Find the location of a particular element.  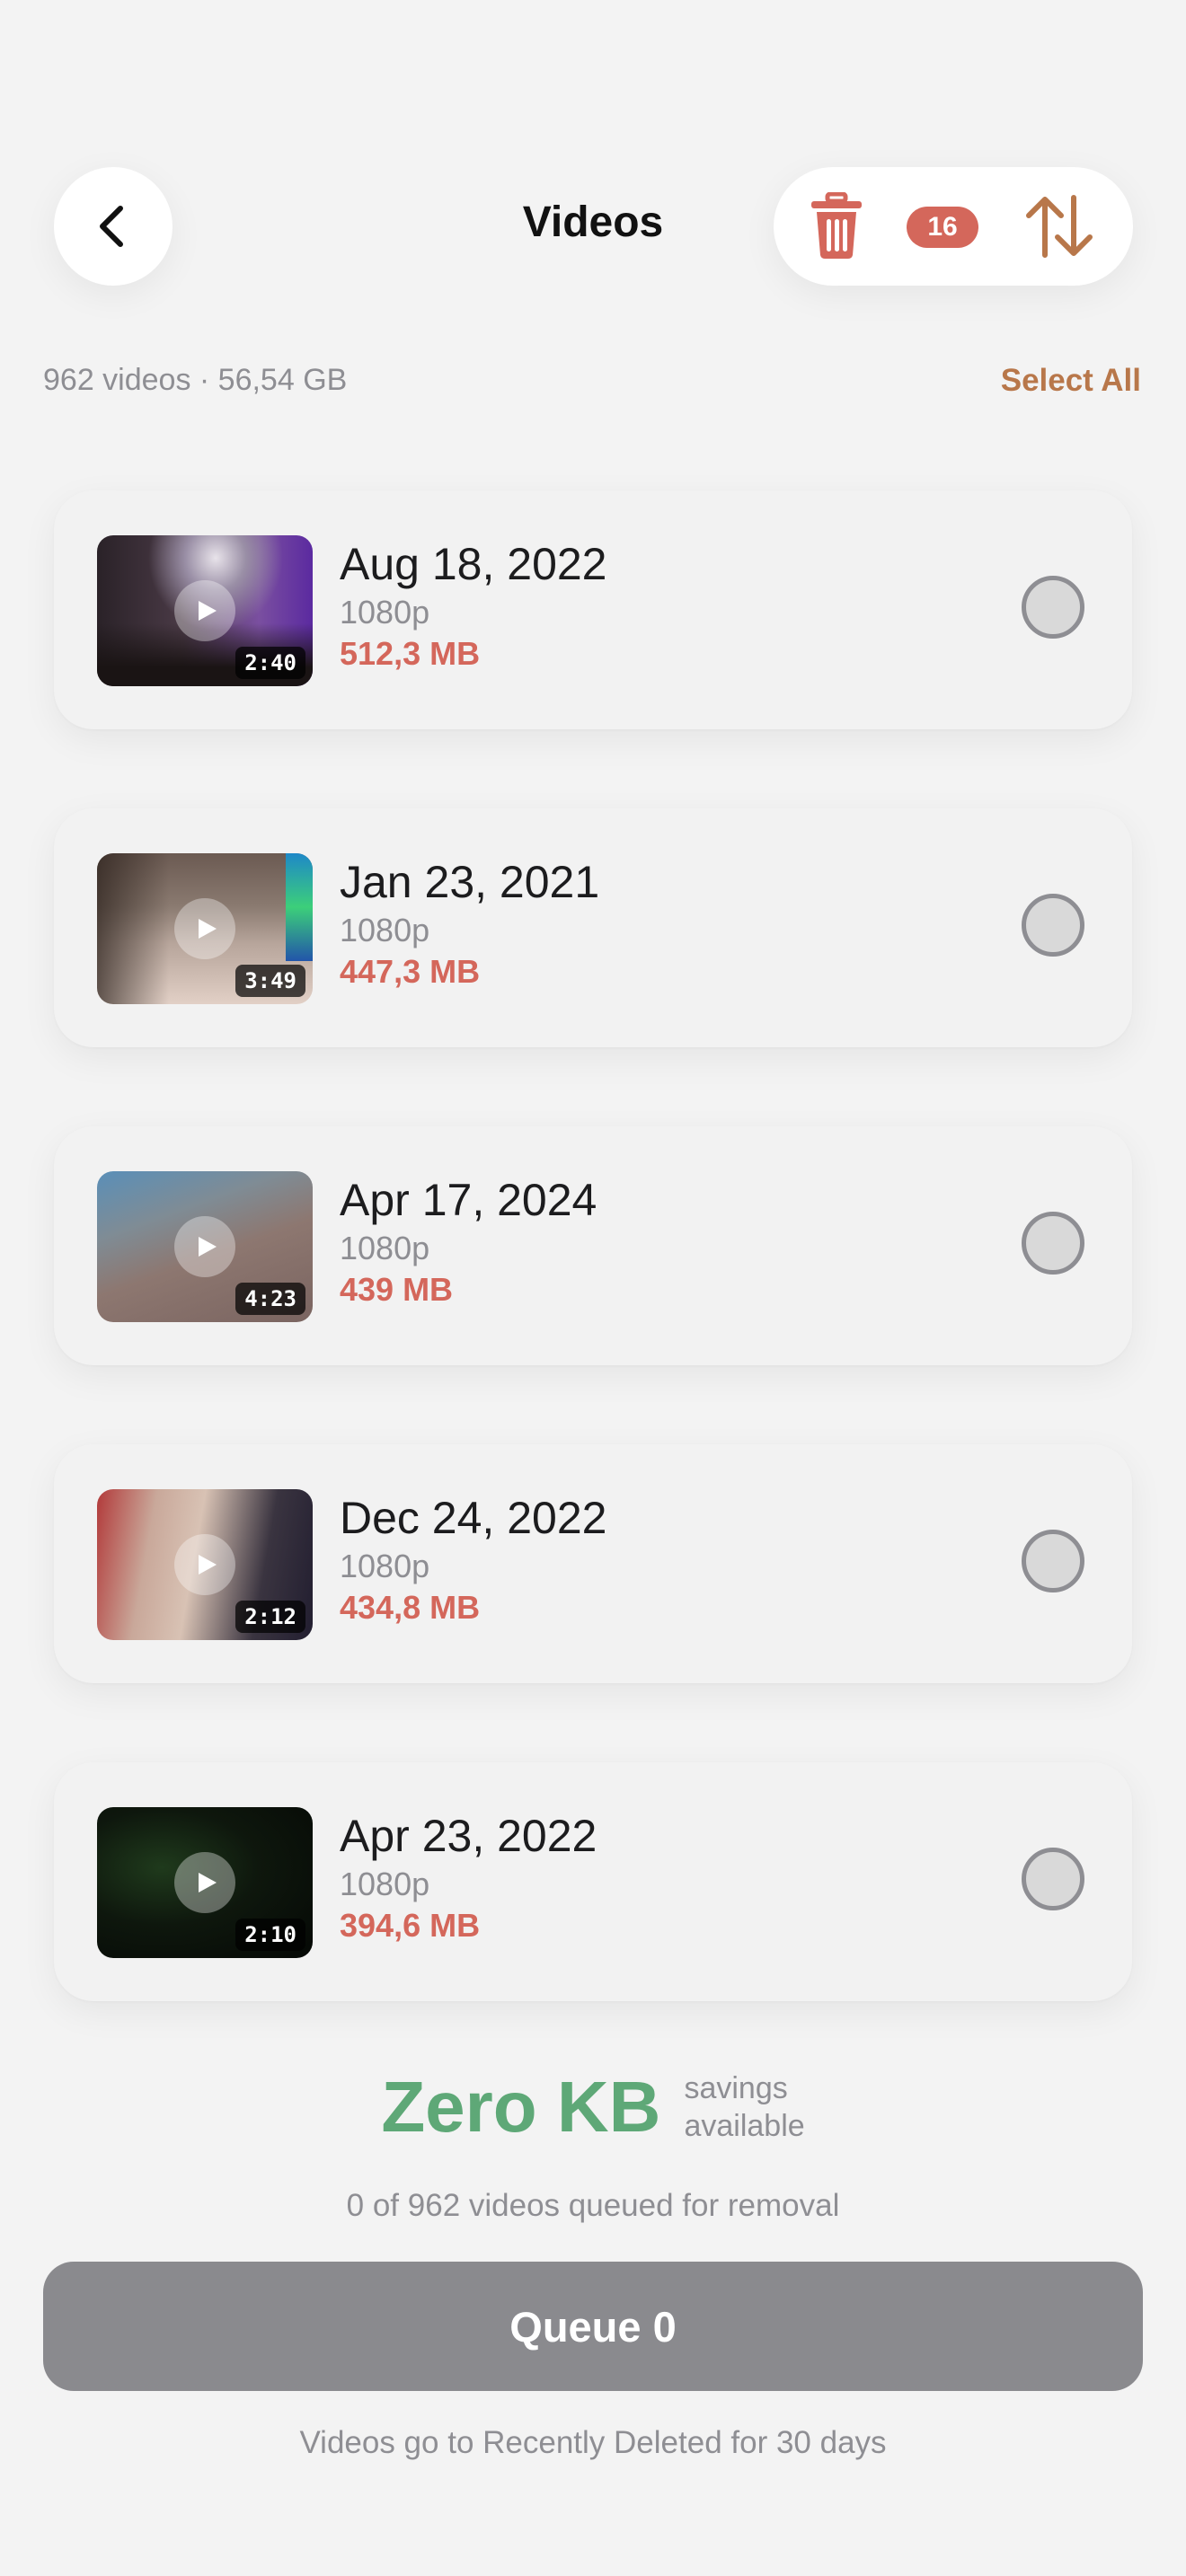

video-thumbnail: 2:40 is located at coordinates (205, 610).